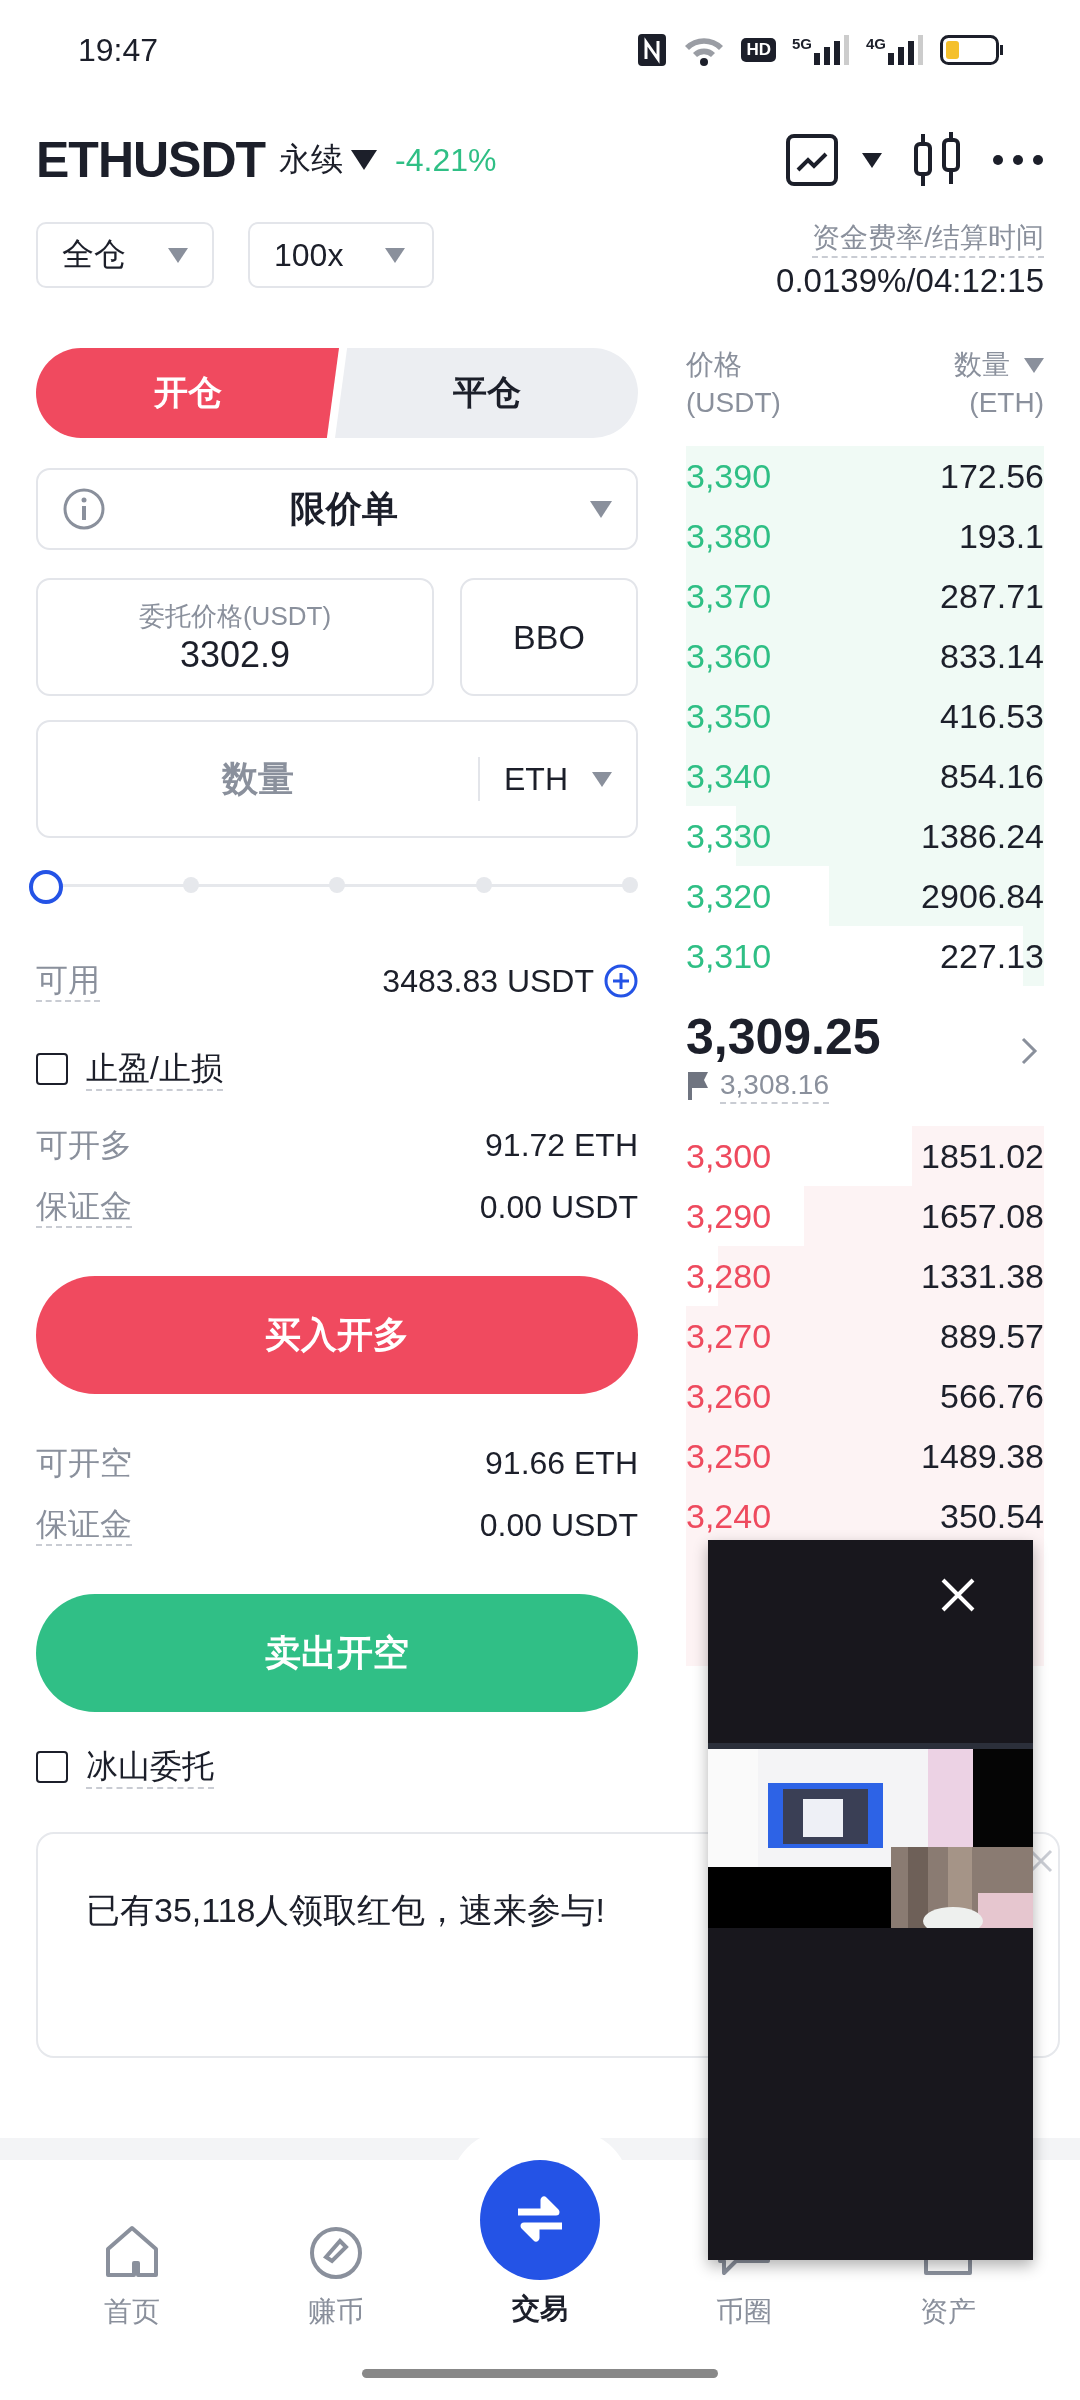 Image resolution: width=1080 pixels, height=2400 pixels. What do you see at coordinates (337, 1335) in the screenshot?
I see `buy-long-button: 买入开多` at bounding box center [337, 1335].